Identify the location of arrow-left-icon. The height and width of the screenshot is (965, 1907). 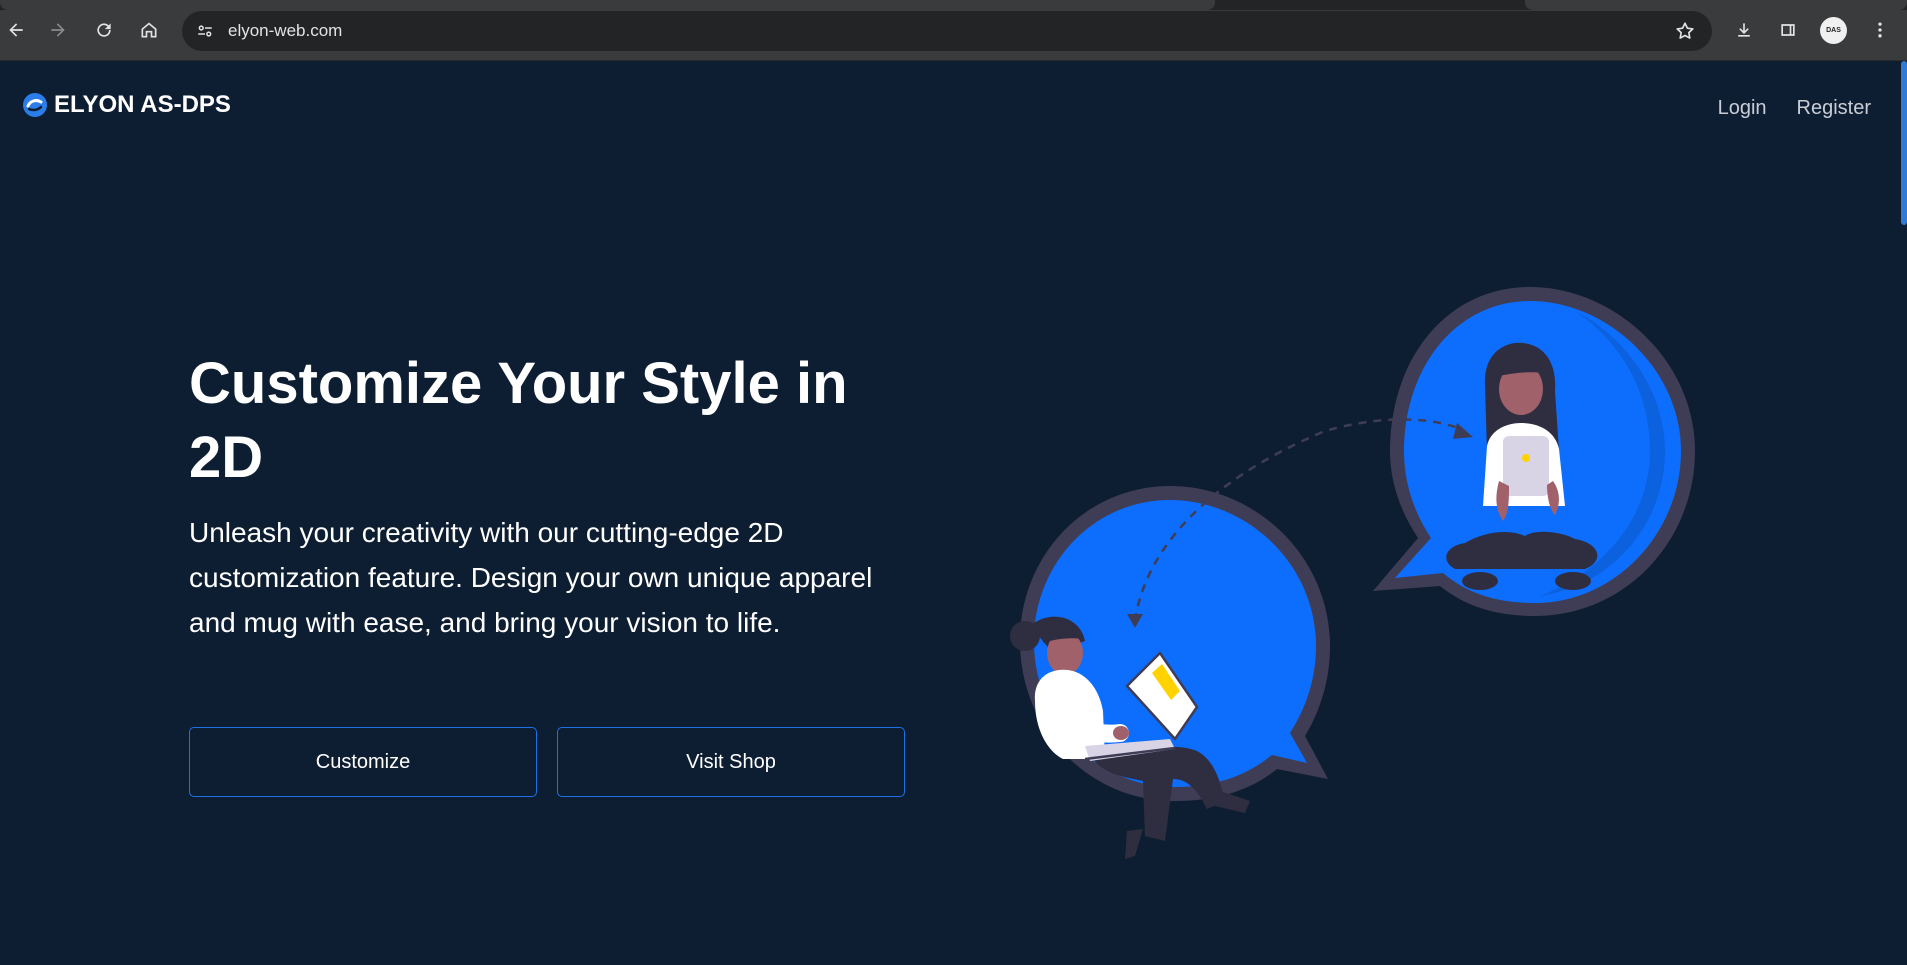
(16, 30).